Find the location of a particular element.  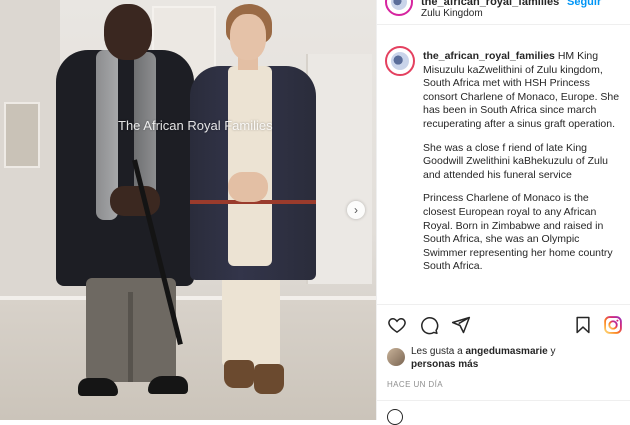

woman-boot-right is located at coordinates (269, 379).